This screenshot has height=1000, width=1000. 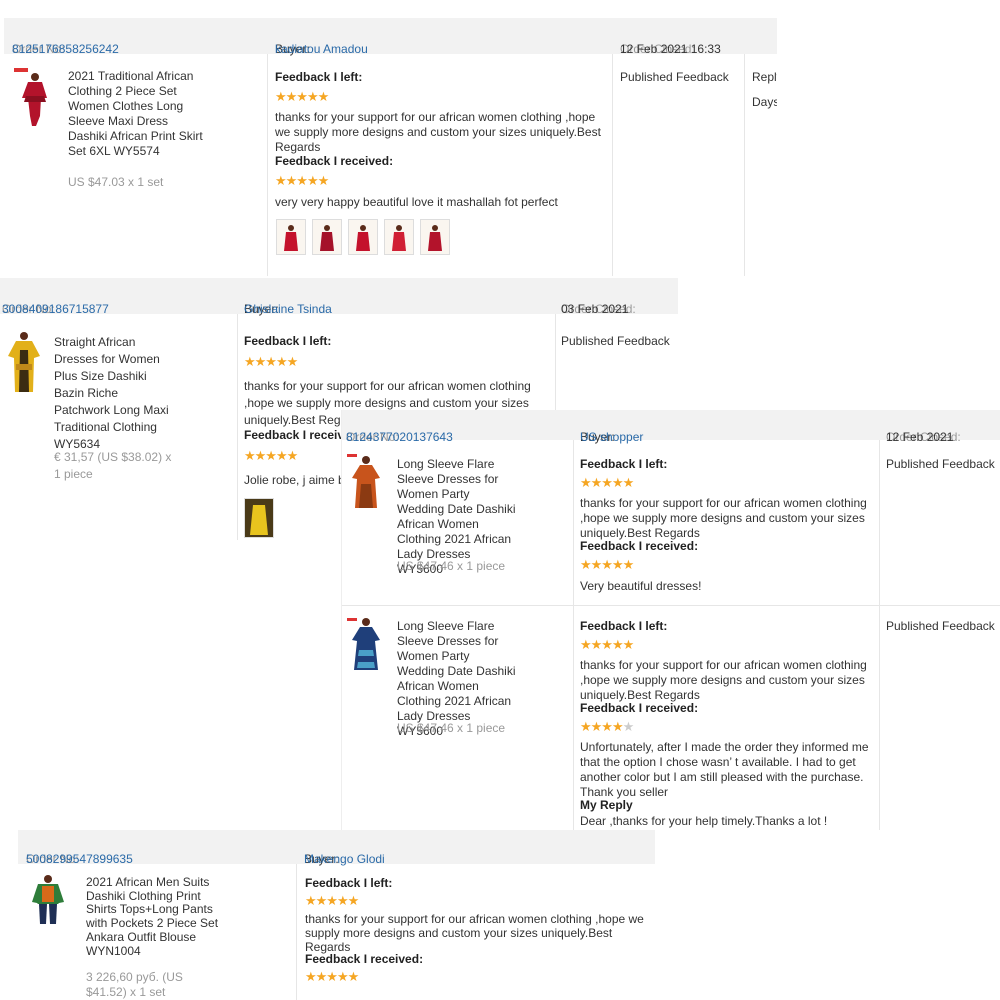 I want to click on closed-date: 12 Feb 2021, so click(x=920, y=437).